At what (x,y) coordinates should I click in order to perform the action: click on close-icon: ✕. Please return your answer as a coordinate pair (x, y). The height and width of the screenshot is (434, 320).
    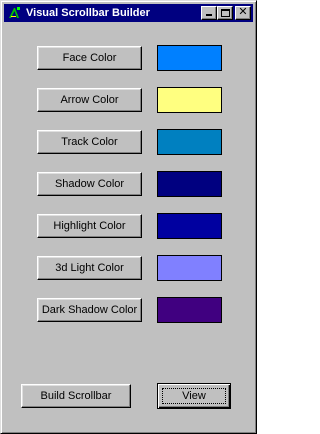
    Looking at the image, I should click on (243, 11).